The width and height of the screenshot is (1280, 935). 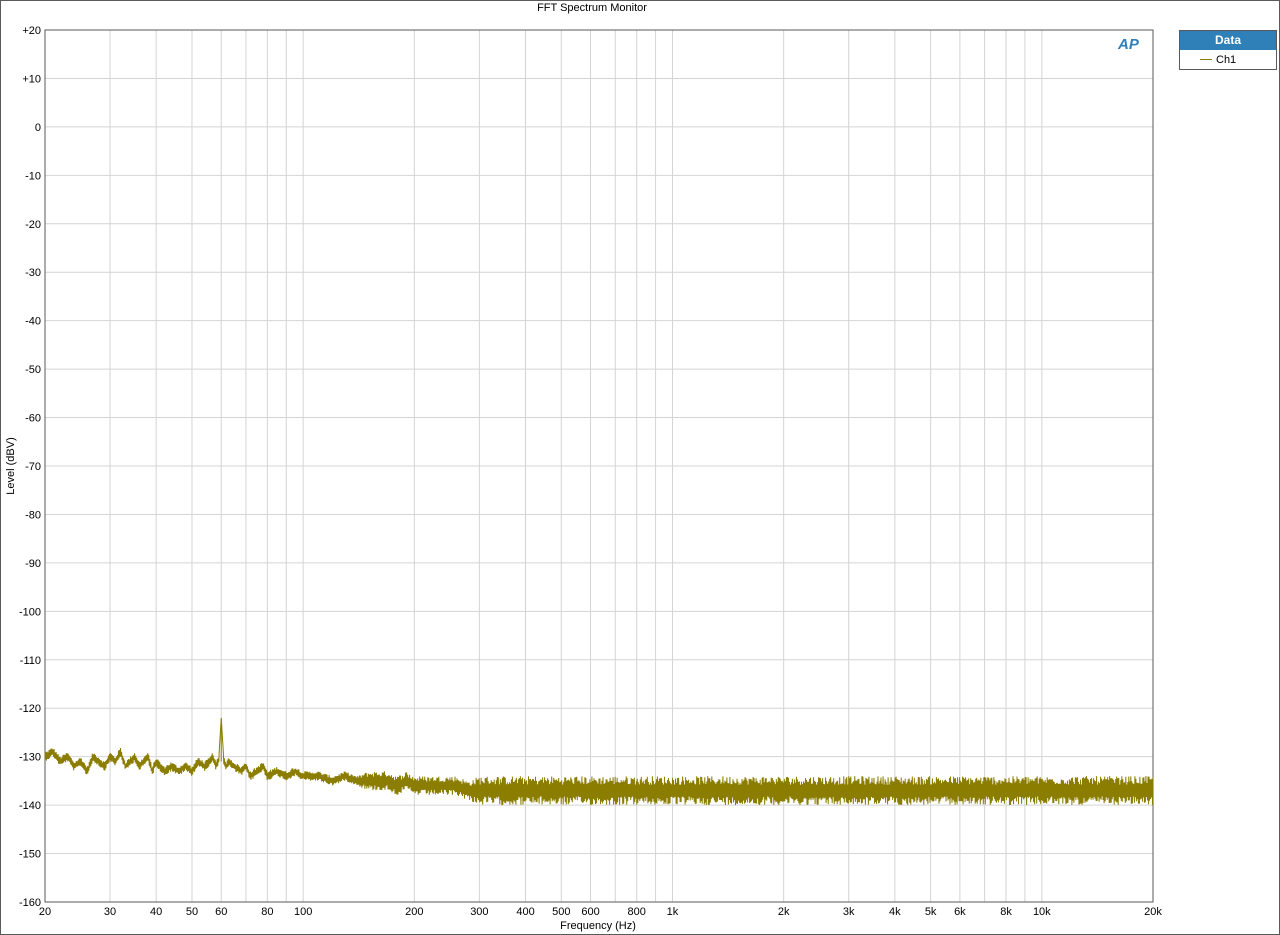 What do you see at coordinates (598, 926) in the screenshot?
I see `x-axis-title: Frequency (Hz)` at bounding box center [598, 926].